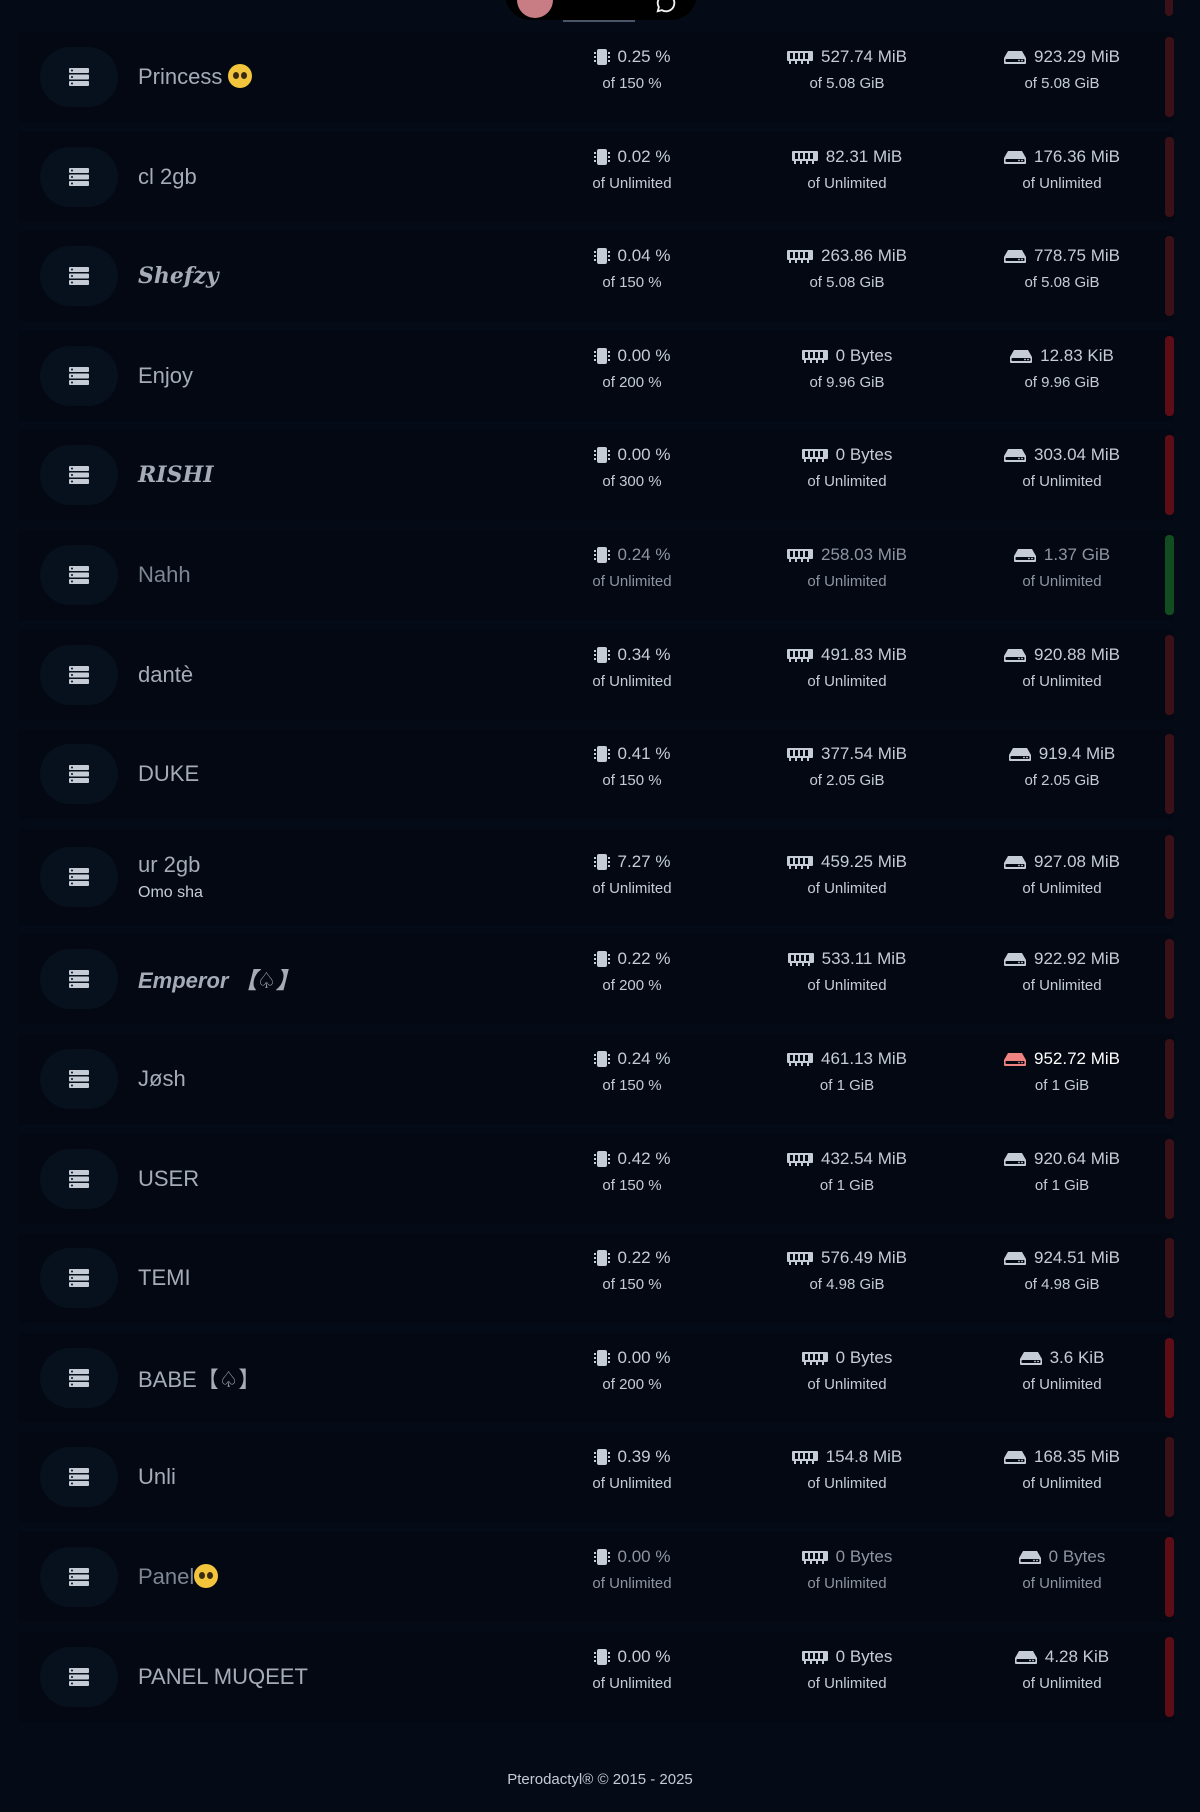 This screenshot has height=1812, width=1200. Describe the element at coordinates (847, 667) in the screenshot. I see `memory-stat: 491.83 MiB of Unlimited` at that location.